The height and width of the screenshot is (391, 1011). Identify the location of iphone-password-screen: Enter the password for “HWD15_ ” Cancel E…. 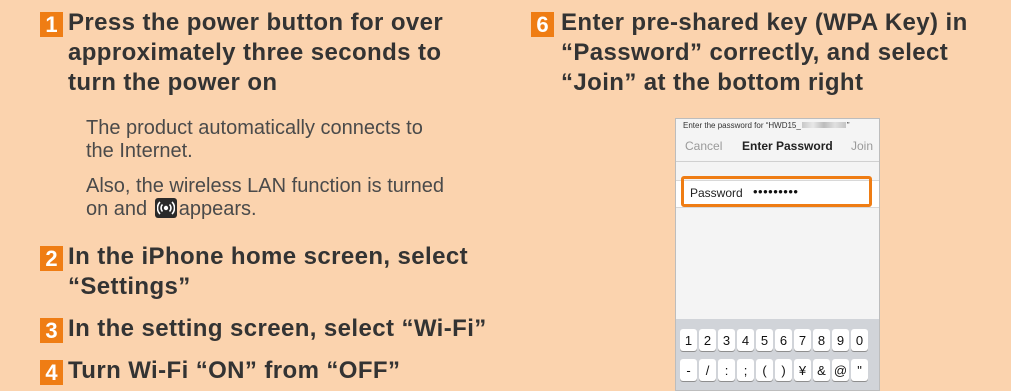
(777, 254).